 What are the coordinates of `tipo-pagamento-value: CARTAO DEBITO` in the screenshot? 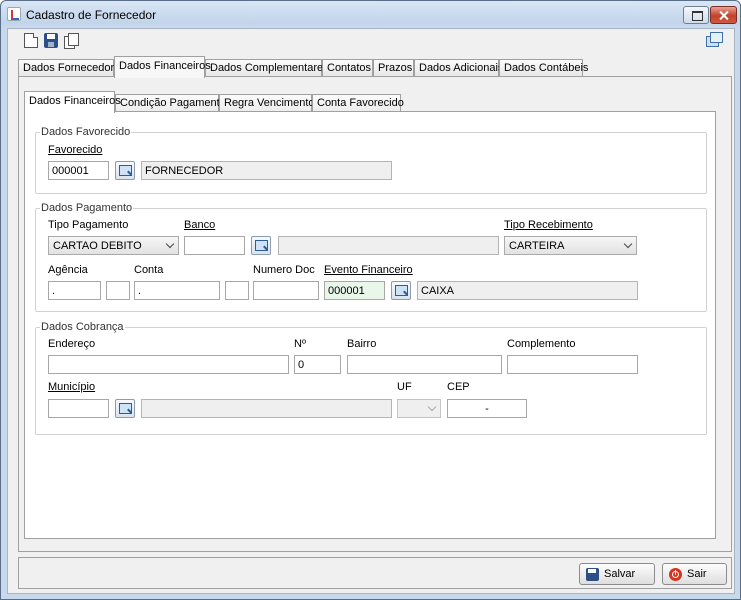 It's located at (97, 246).